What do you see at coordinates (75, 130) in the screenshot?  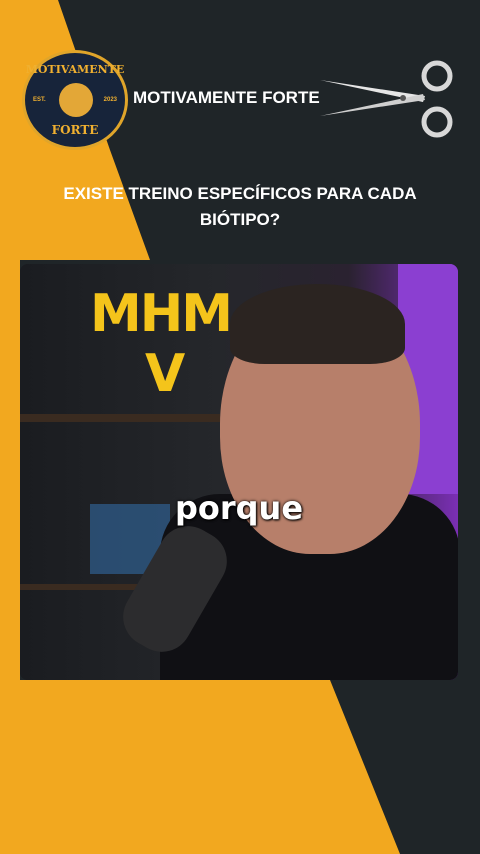 I see `logo-bottom-text: FORTE` at bounding box center [75, 130].